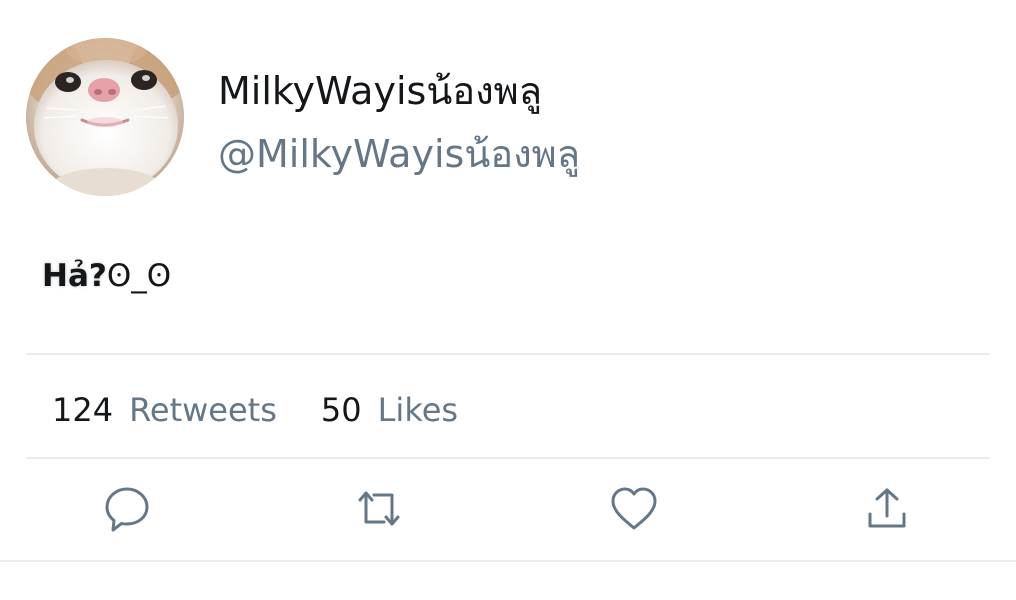  I want to click on share-button, so click(887, 509).